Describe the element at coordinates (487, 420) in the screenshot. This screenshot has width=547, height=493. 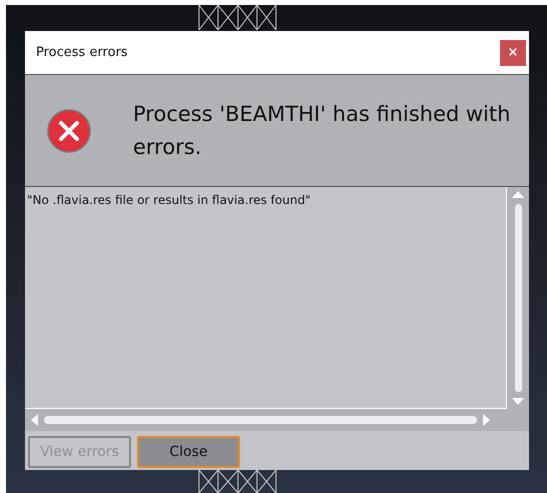
I see `scroll-right-icon` at that location.